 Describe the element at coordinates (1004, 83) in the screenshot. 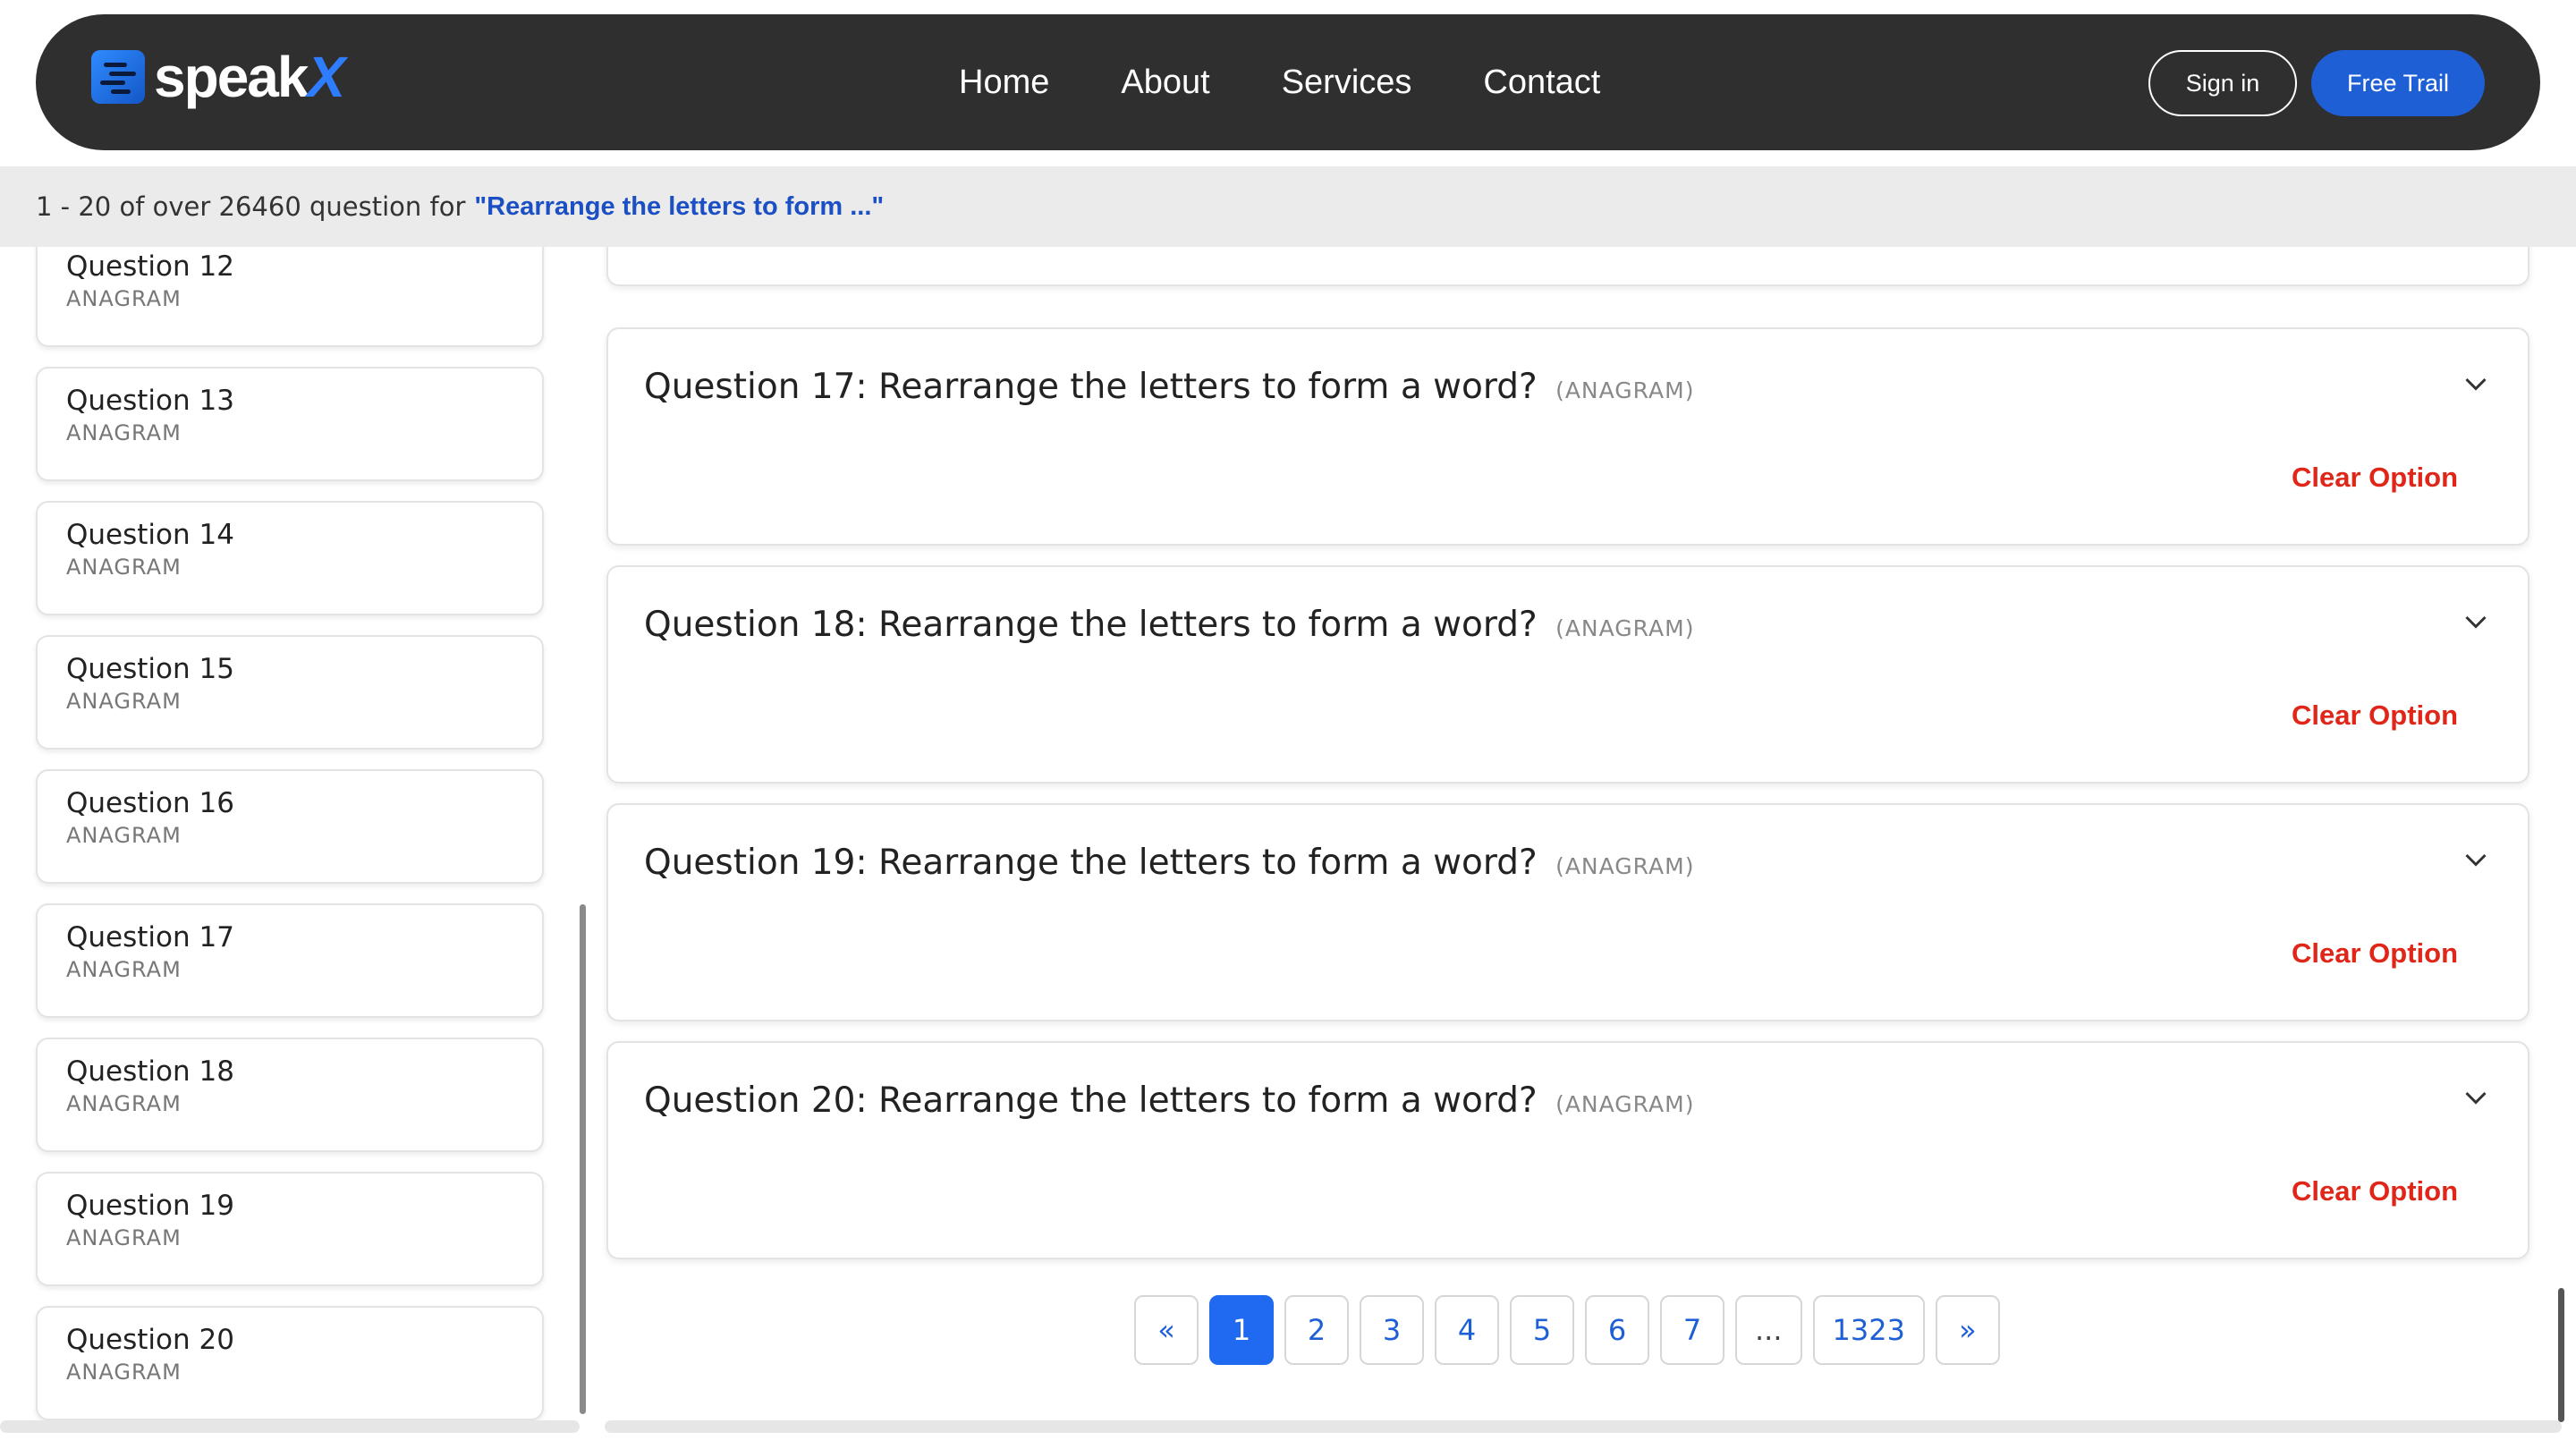

I see `nav-link-home: Home` at that location.